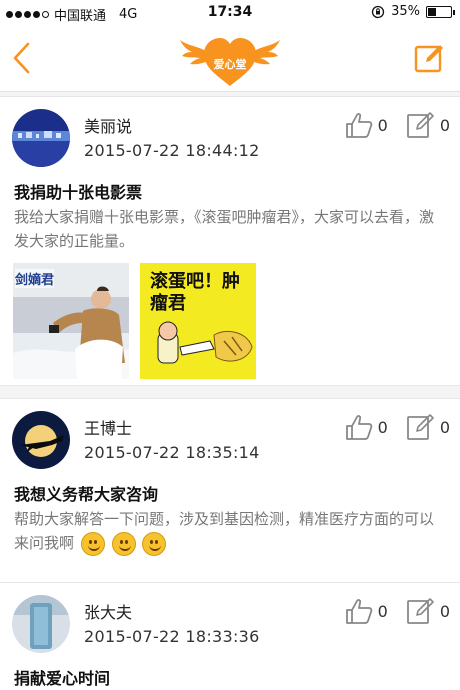  What do you see at coordinates (172, 150) in the screenshot?
I see `post-time: 2015-07-22 18:44:12` at bounding box center [172, 150].